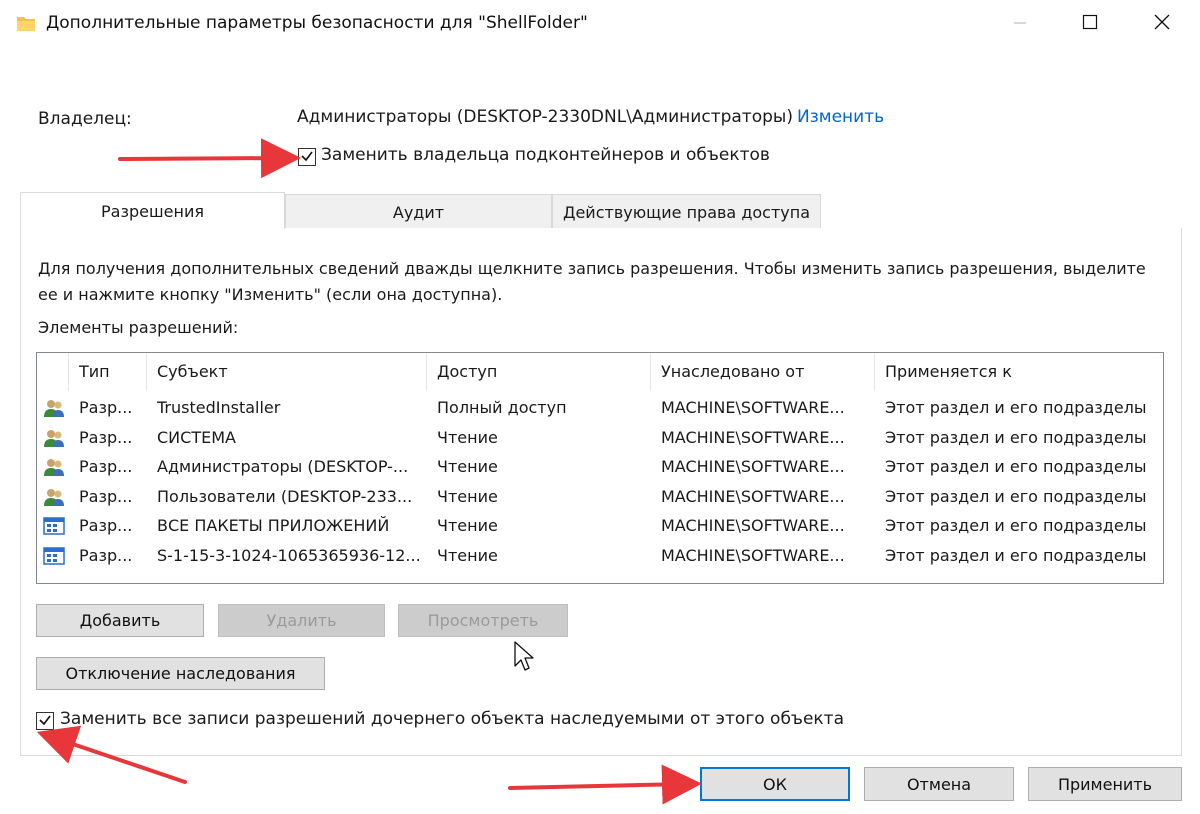 This screenshot has width=1200, height=814. What do you see at coordinates (53, 372) in the screenshot?
I see `column-header-icon` at bounding box center [53, 372].